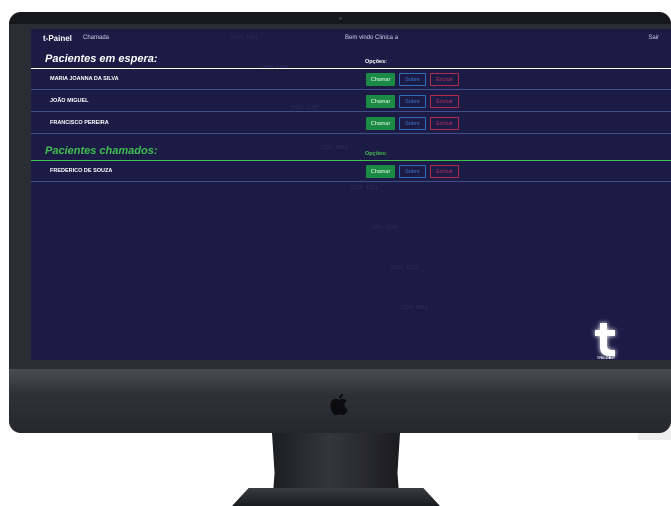  What do you see at coordinates (81, 171) in the screenshot?
I see `patient-name: FREDERICO DE SOUZA` at bounding box center [81, 171].